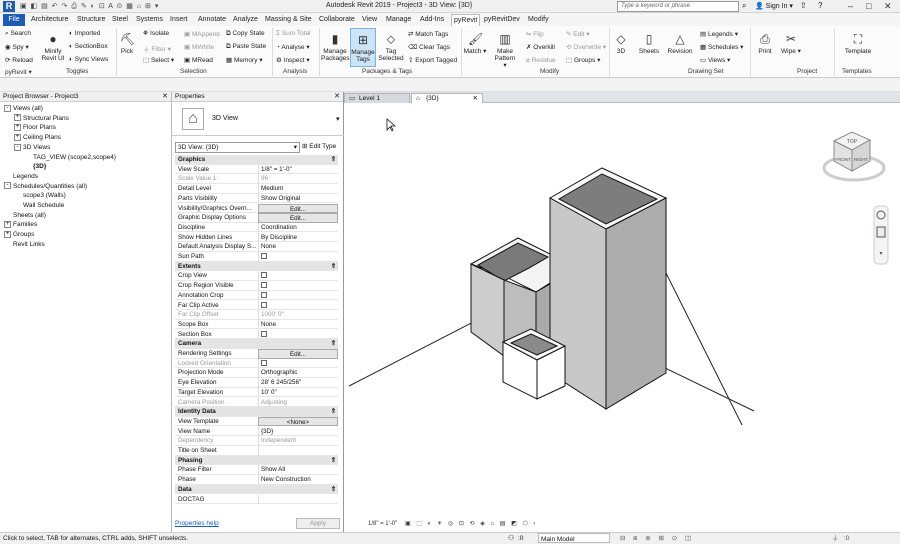 This screenshot has width=900, height=545. Describe the element at coordinates (245, 34) in the screenshot. I see `copy-state-button: ⧉ Copy State` at that location.